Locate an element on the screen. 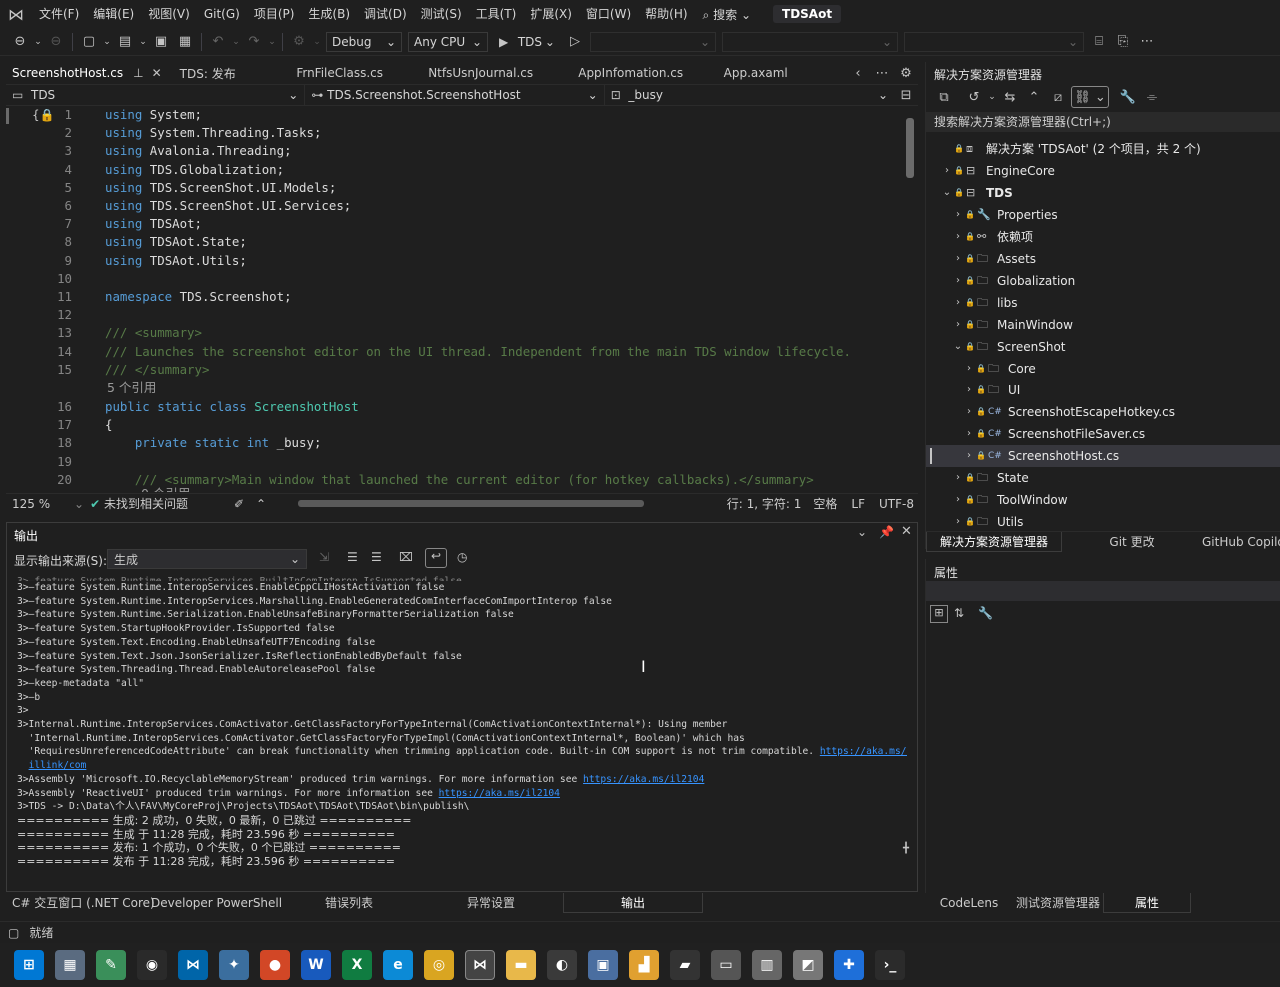 This screenshot has width=1280, height=987. tree-item: › 🔒 🗀 State is located at coordinates (1103, 478).